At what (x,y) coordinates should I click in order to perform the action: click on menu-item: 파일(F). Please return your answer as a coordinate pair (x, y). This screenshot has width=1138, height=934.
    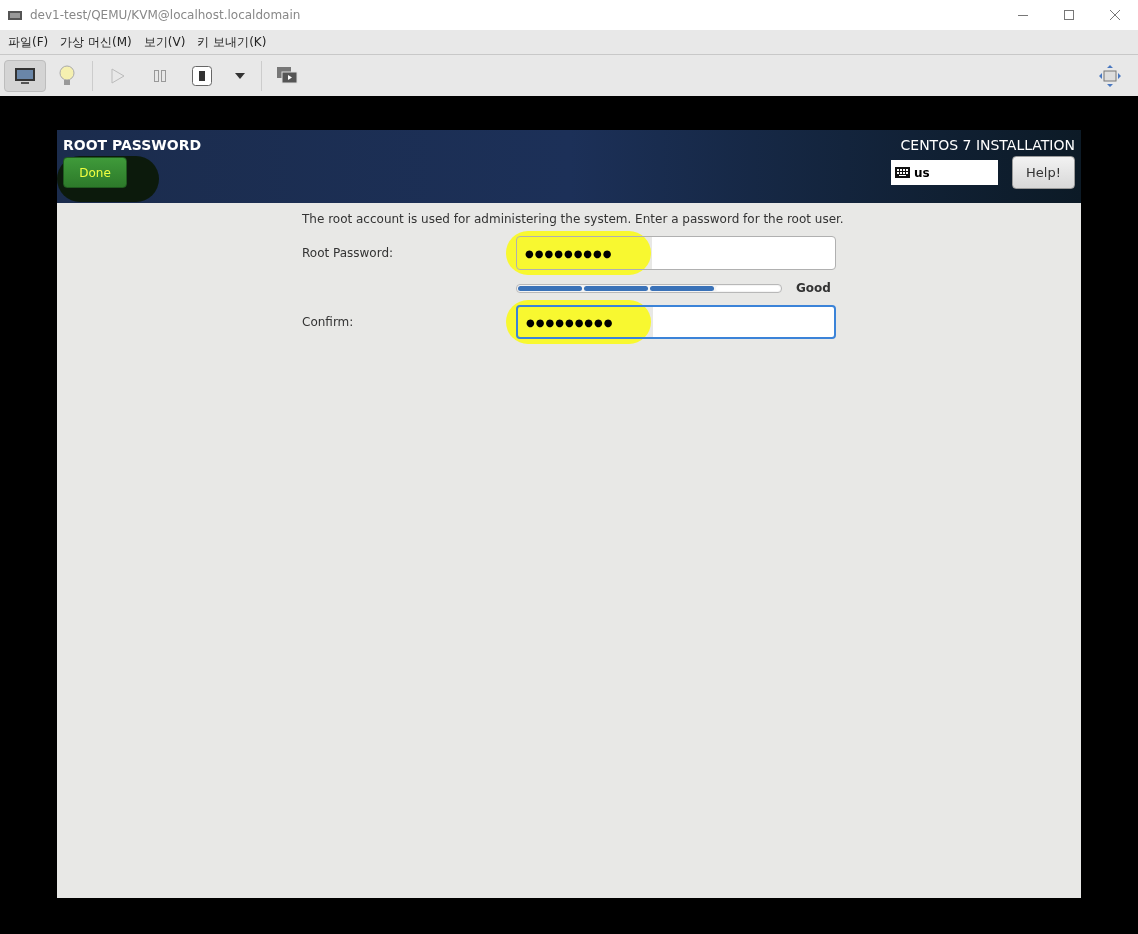
    Looking at the image, I should click on (28, 42).